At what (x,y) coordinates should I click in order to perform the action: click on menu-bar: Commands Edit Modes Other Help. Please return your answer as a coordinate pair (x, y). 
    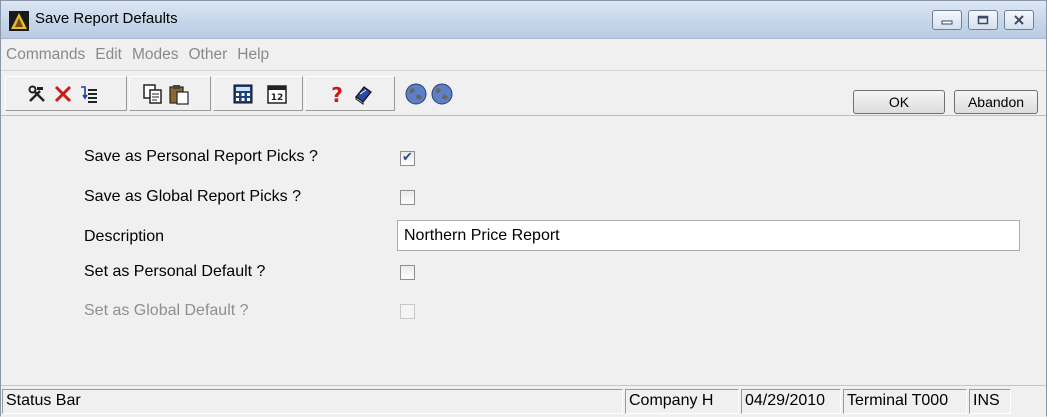
    Looking at the image, I should click on (523, 55).